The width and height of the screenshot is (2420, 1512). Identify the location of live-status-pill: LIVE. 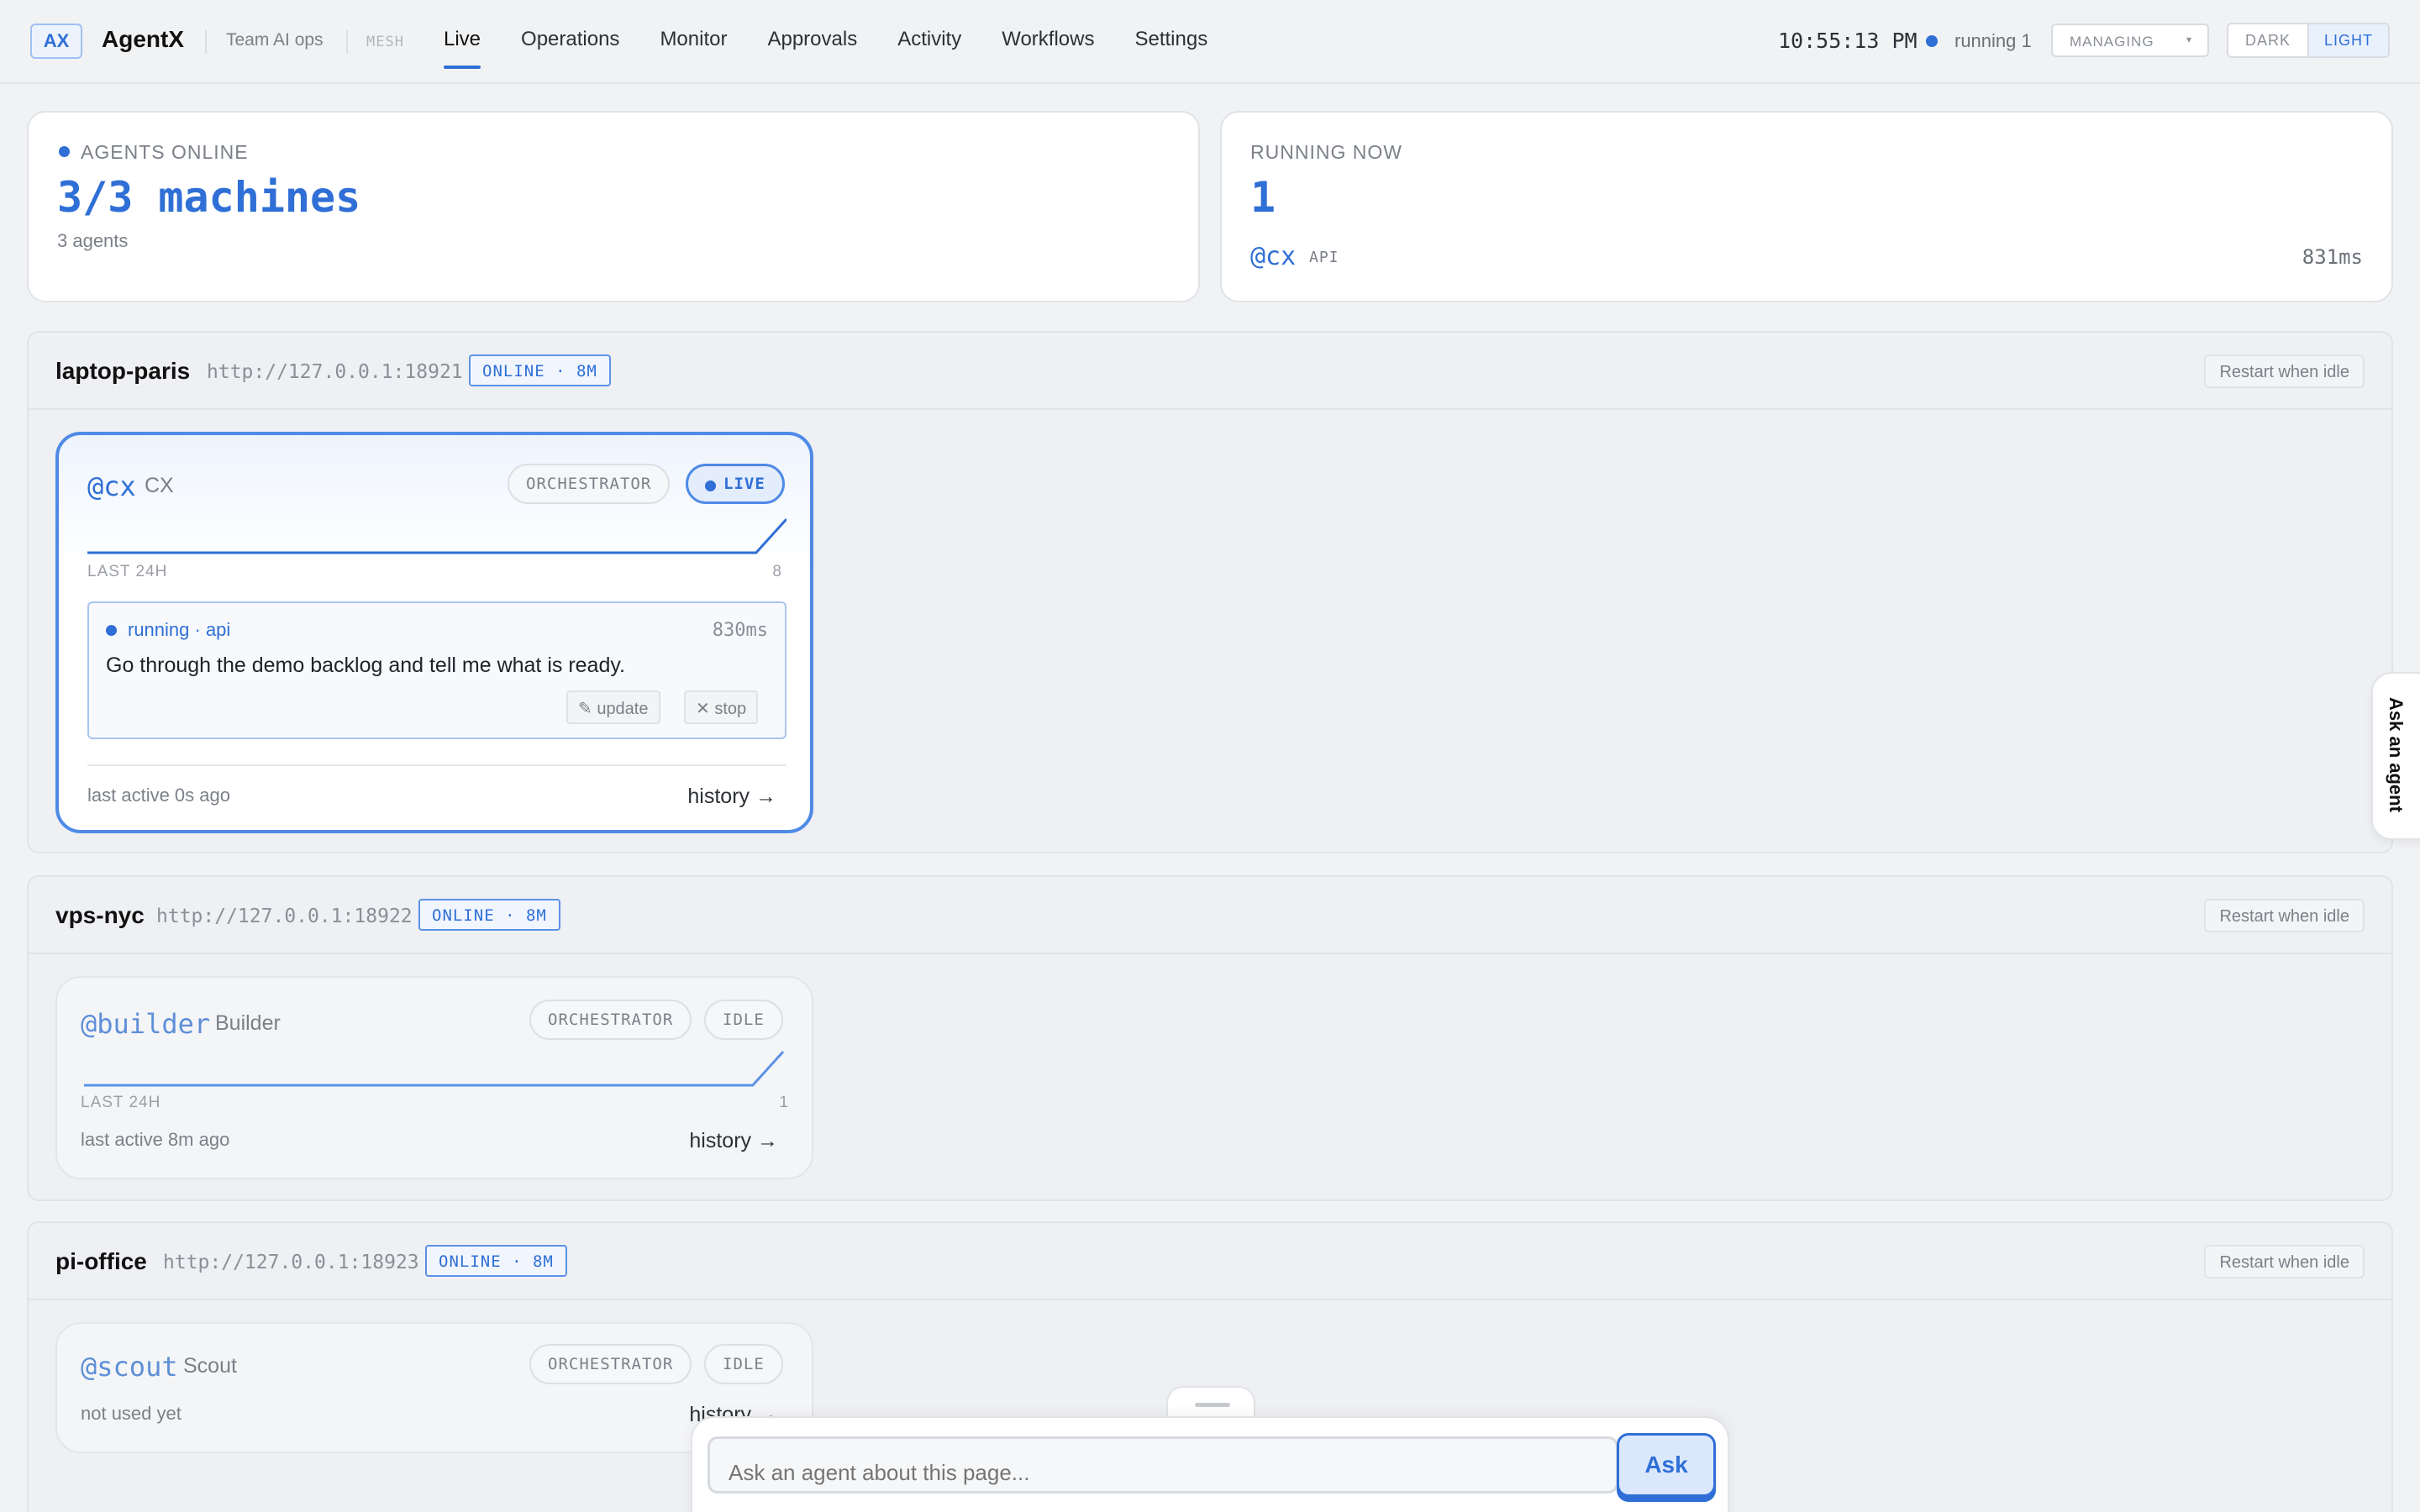
(735, 484).